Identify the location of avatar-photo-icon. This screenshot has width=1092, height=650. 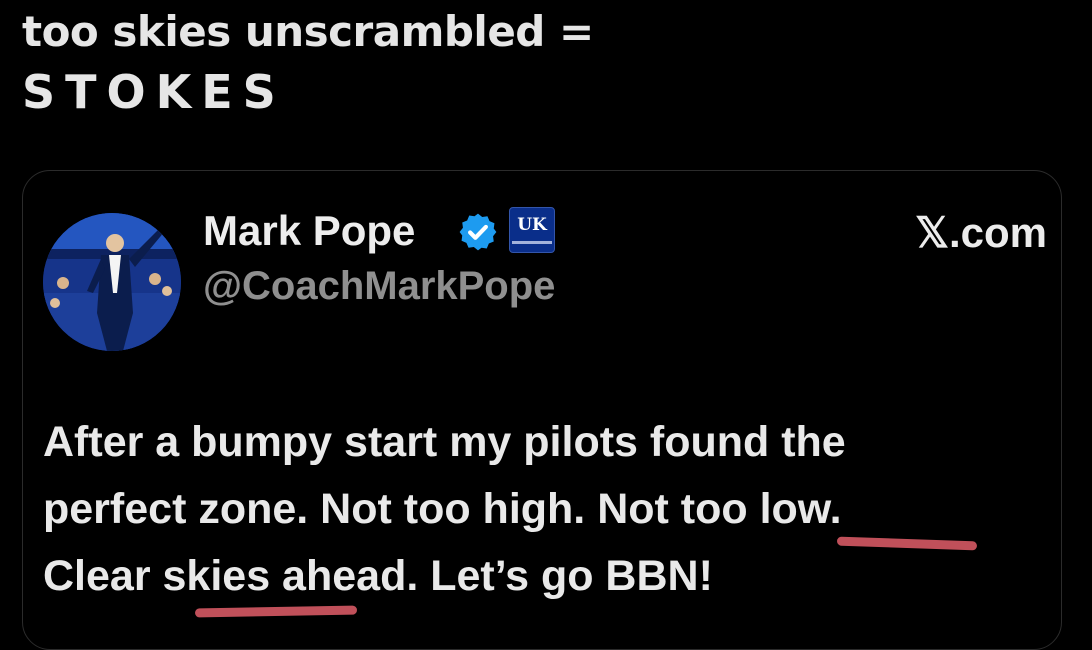
(112, 282).